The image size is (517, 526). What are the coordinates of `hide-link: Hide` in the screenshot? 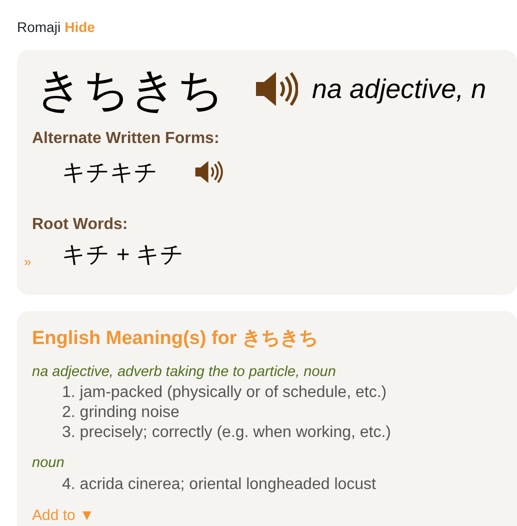 It's located at (79, 27).